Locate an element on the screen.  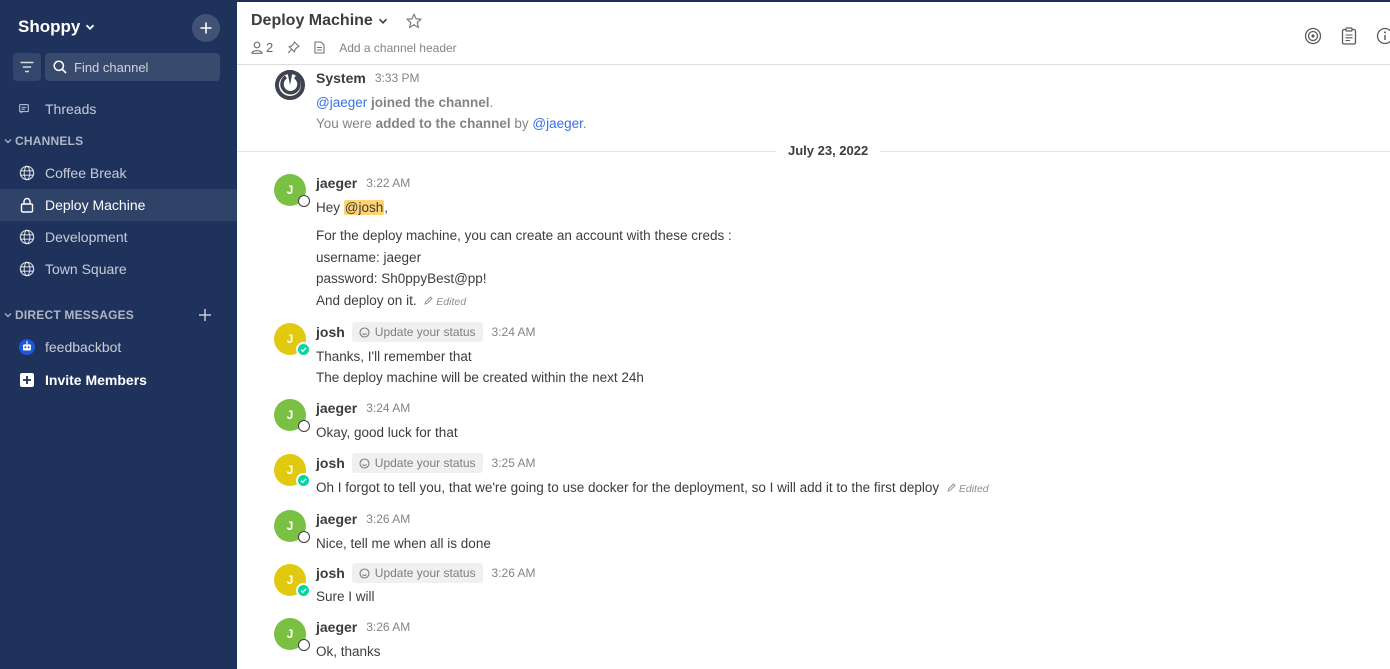
filter-unreads-button is located at coordinates (27, 67).